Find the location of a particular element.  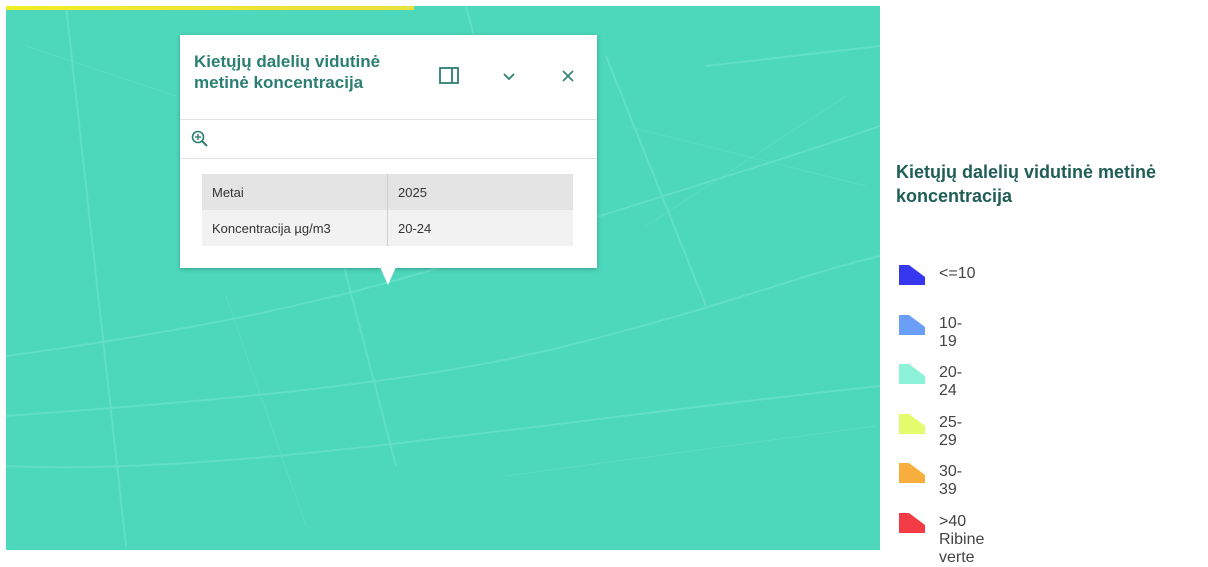

table-row: Metai 2025 is located at coordinates (387, 192).